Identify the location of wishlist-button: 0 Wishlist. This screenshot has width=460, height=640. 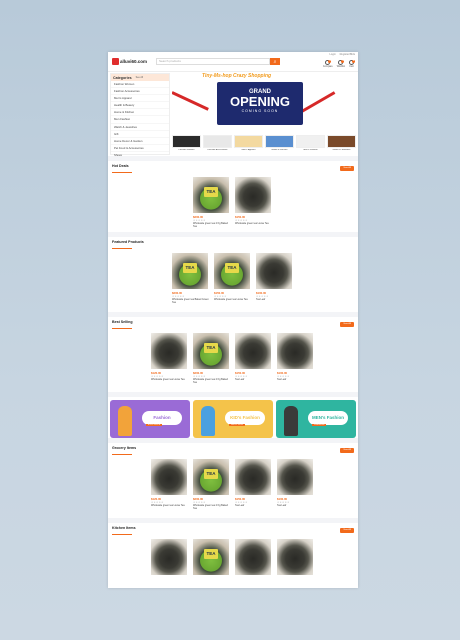
(341, 64).